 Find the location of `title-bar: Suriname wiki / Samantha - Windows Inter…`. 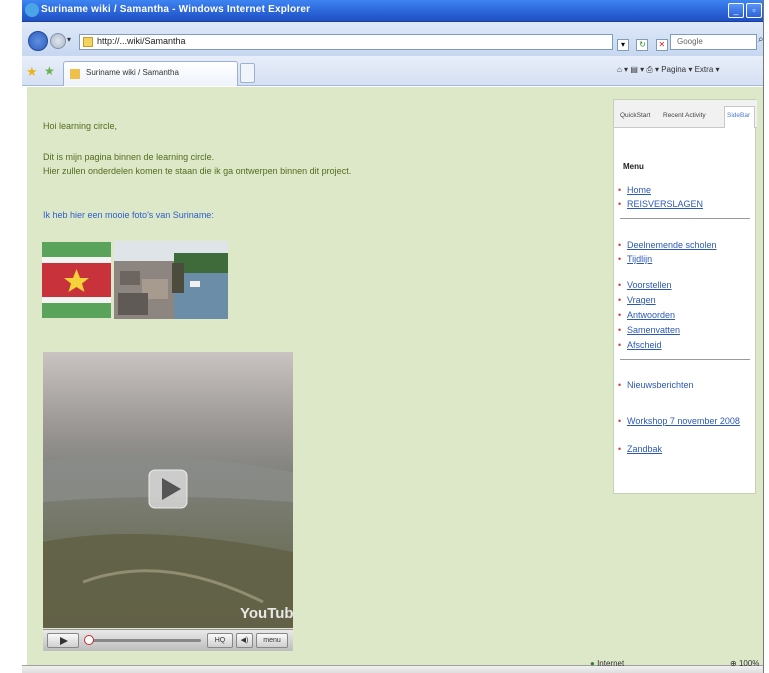

title-bar: Suriname wiki / Samantha - Windows Inter… is located at coordinates (395, 11).